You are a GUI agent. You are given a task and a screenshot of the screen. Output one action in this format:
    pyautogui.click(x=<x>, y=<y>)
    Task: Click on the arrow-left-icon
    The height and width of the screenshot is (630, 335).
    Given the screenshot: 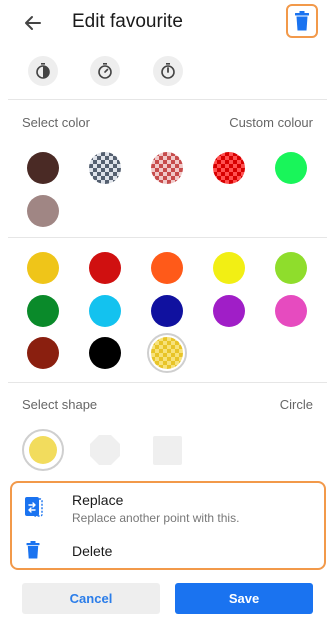 What is the action you would take?
    pyautogui.click(x=33, y=23)
    